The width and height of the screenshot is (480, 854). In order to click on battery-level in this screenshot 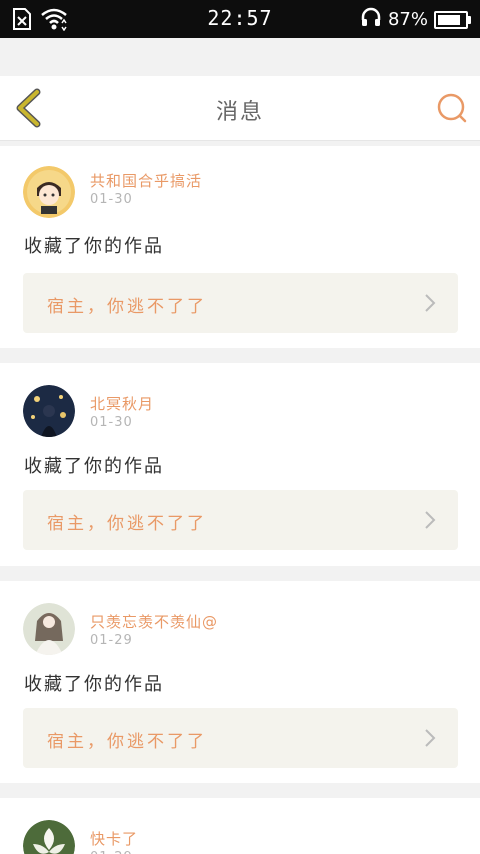, I will do `click(449, 19)`.